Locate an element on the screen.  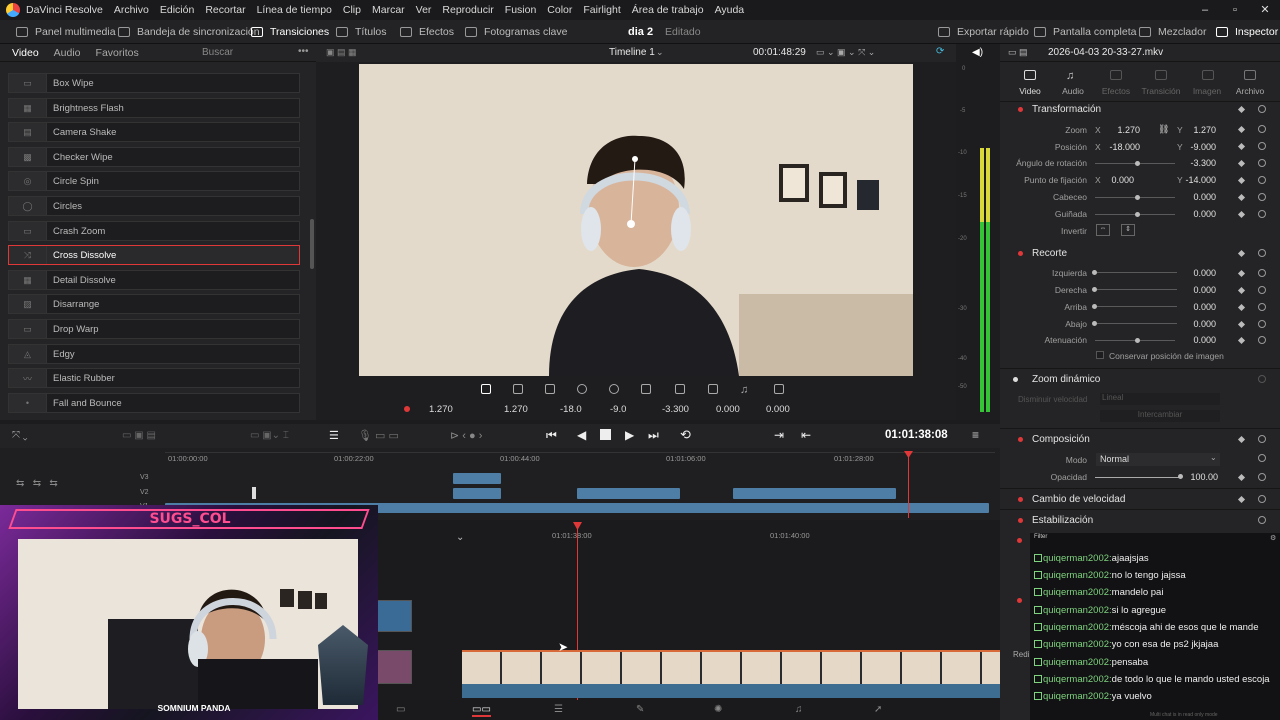
composite-enabled-dot is located at coordinates (1020, 439).